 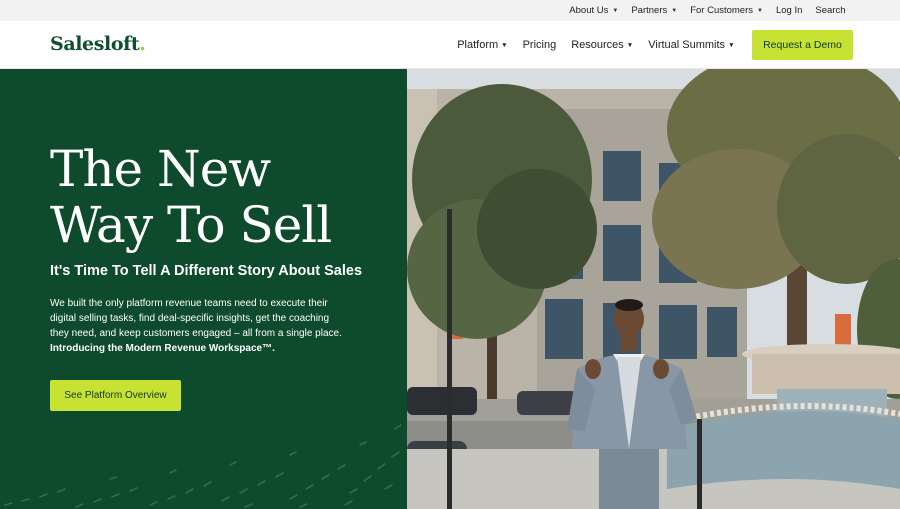 I want to click on utility-link-search: Search, so click(x=830, y=10).